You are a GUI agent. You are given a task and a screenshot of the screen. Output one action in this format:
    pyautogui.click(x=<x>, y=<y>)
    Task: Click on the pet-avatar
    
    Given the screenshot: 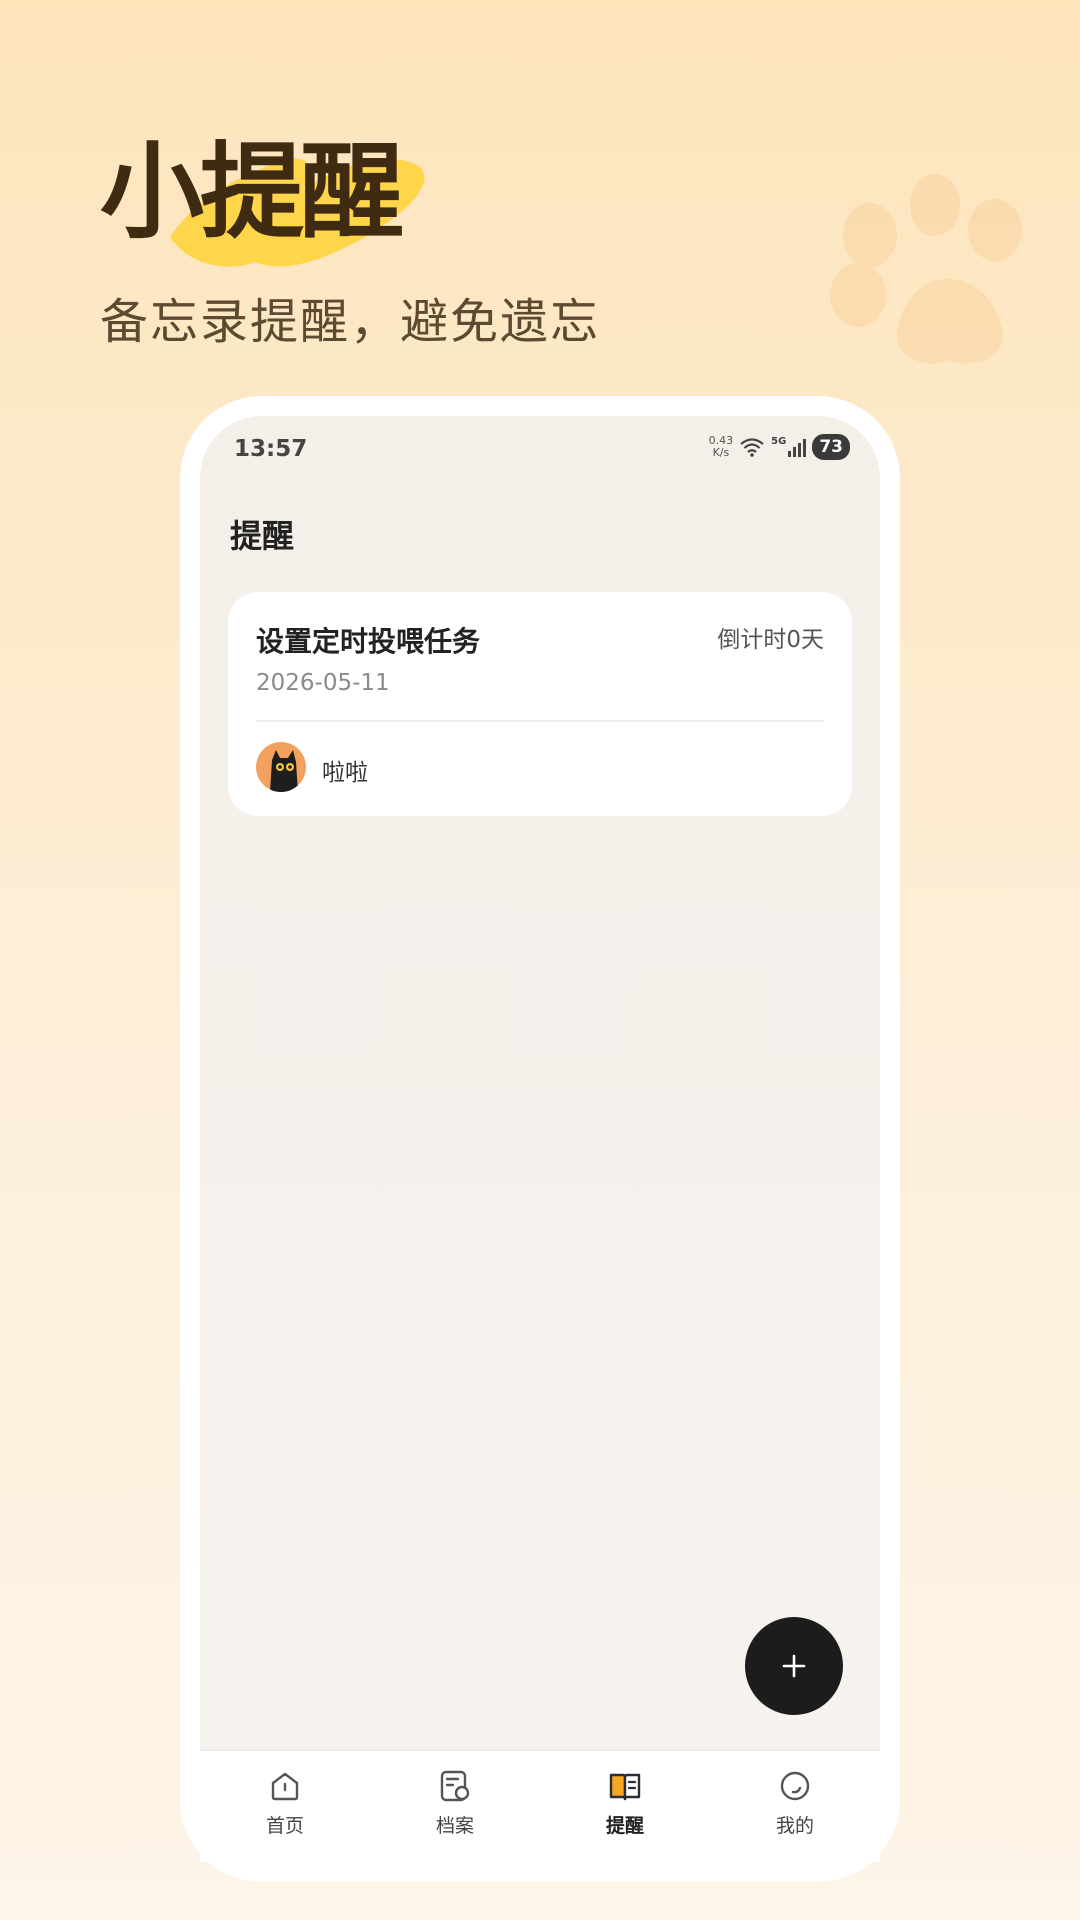 What is the action you would take?
    pyautogui.click(x=281, y=767)
    